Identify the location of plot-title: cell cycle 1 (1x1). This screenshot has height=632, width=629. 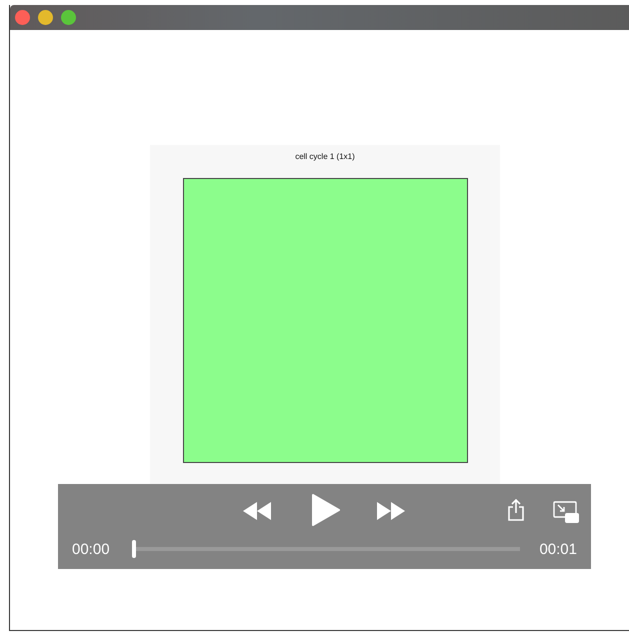
(325, 157).